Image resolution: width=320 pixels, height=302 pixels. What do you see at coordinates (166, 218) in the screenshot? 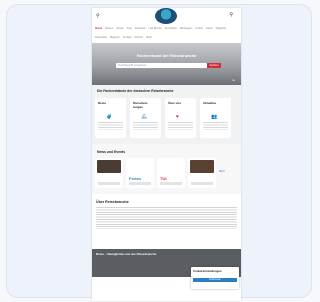
I see `about-text` at bounding box center [166, 218].